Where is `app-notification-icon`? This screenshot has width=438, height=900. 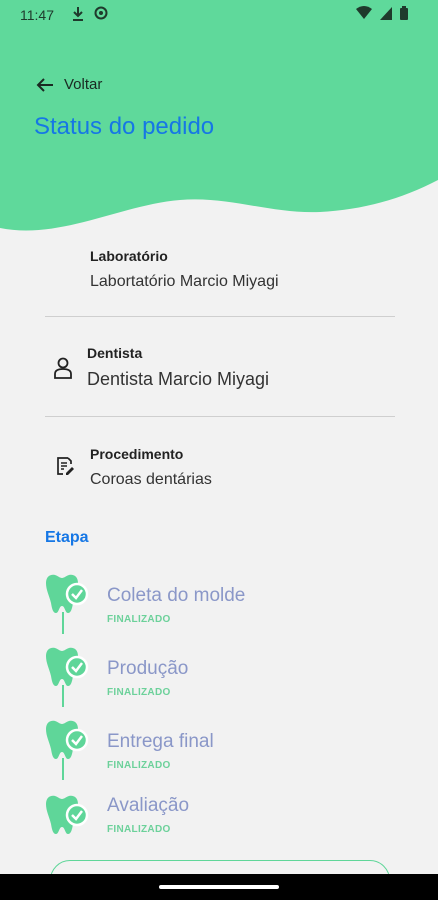 app-notification-icon is located at coordinates (101, 13).